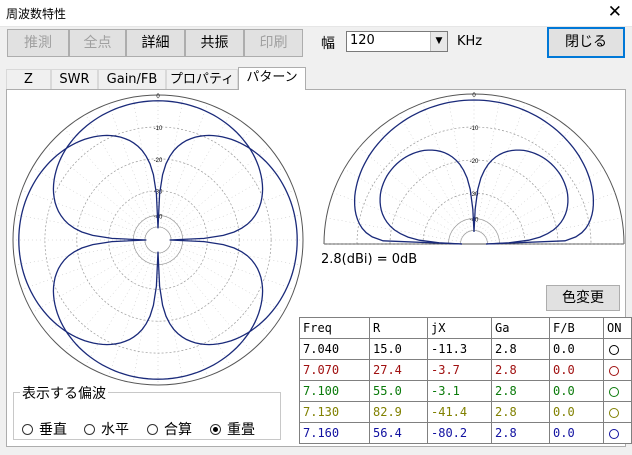 The height and width of the screenshot is (455, 632). What do you see at coordinates (459, 412) in the screenshot?
I see `cell-jx: -41.4` at bounding box center [459, 412].